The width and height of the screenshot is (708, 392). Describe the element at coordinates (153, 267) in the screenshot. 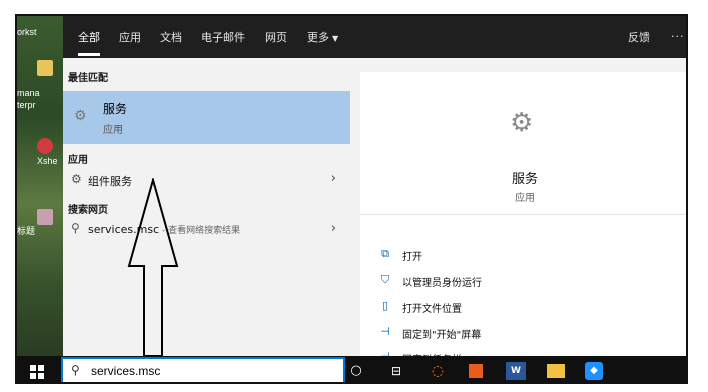

I see `annotation-arrow` at that location.